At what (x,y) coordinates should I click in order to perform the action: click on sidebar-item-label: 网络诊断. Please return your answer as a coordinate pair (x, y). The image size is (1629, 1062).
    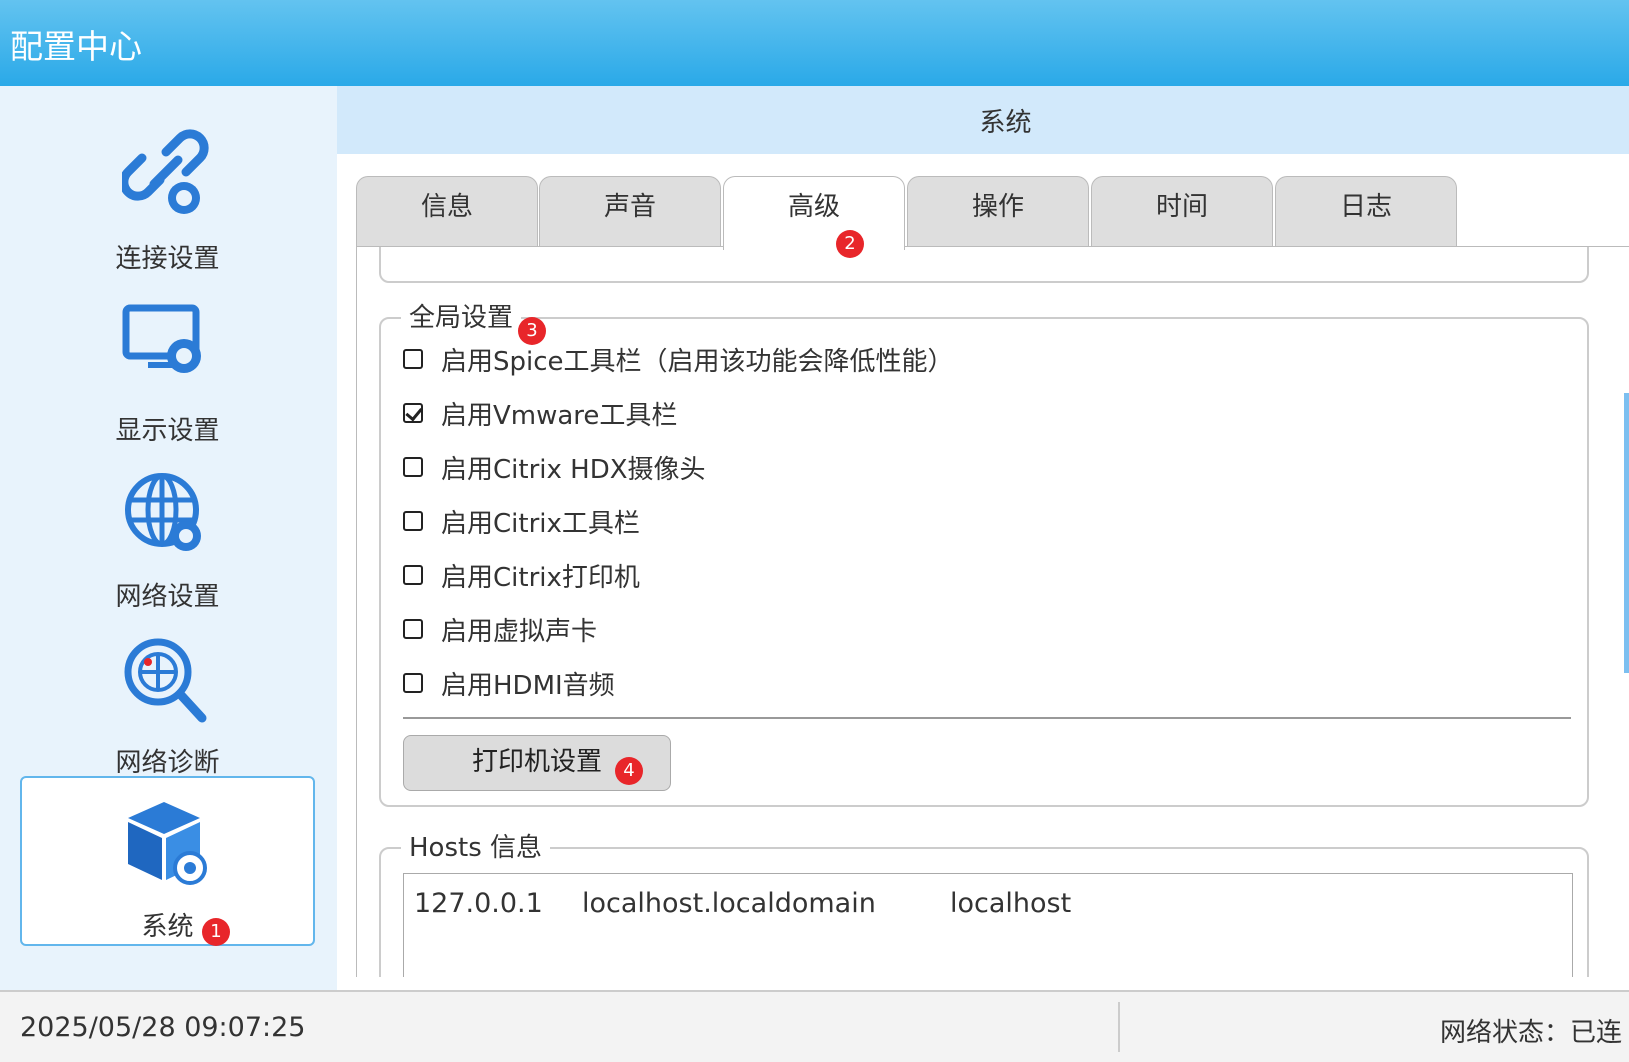
    Looking at the image, I should click on (167, 763).